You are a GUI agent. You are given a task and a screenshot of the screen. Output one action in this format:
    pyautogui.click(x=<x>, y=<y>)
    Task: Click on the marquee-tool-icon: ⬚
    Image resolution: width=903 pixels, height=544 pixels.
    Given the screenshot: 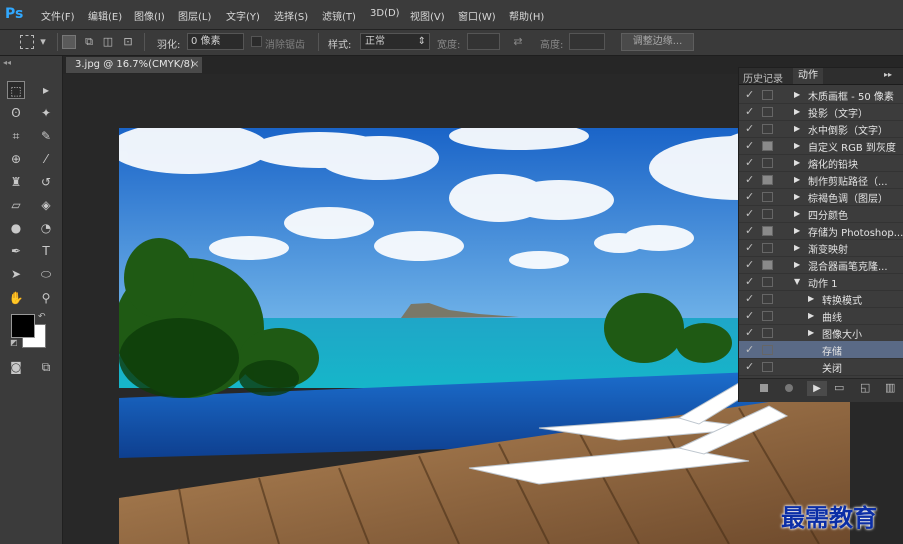 What is the action you would take?
    pyautogui.click(x=16, y=90)
    